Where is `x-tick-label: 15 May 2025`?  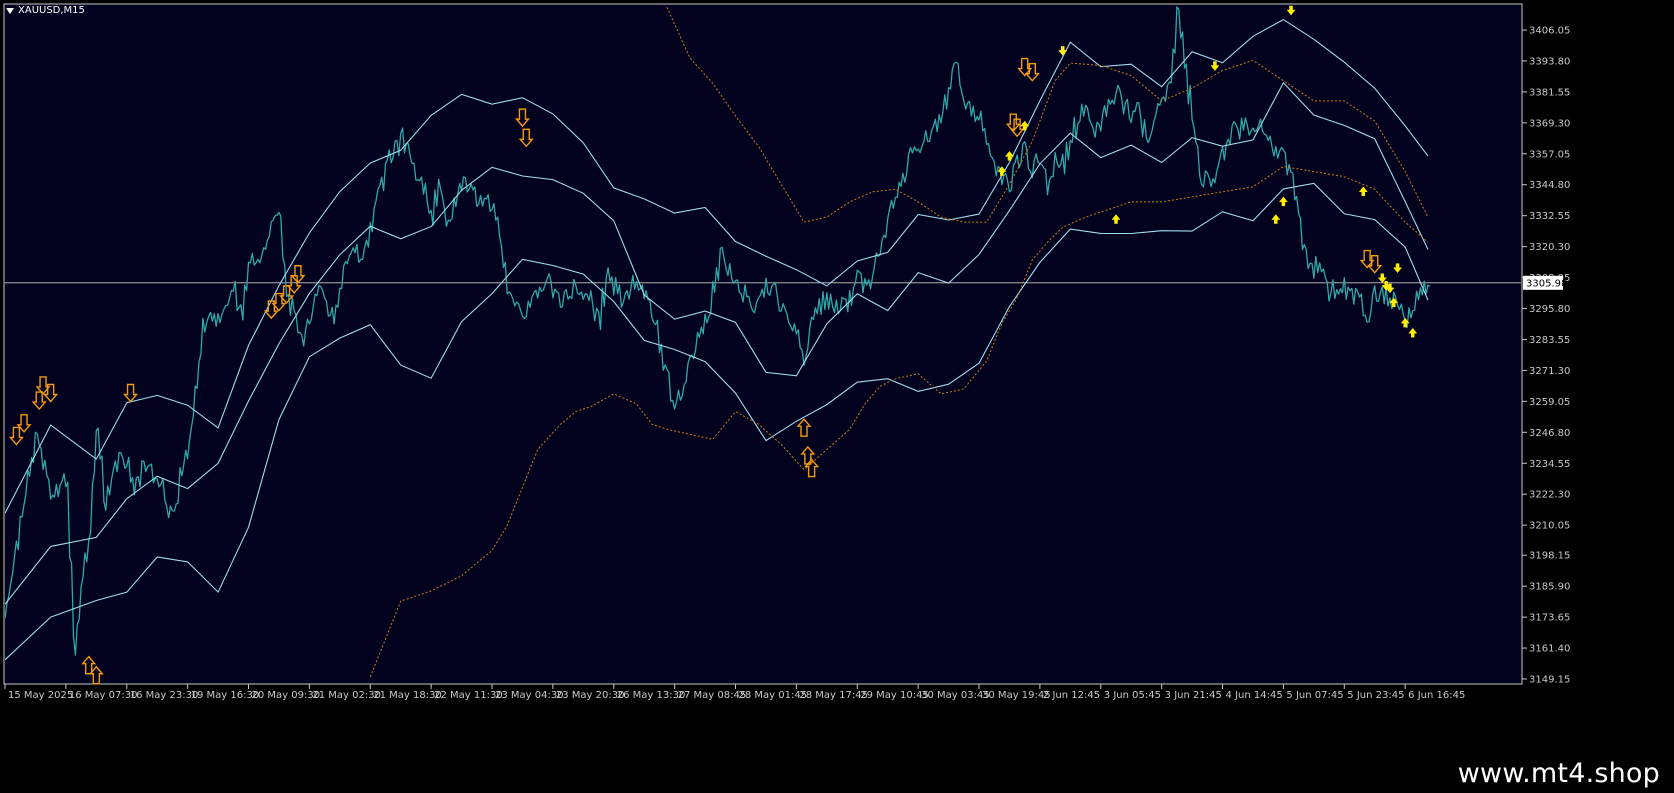
x-tick-label: 15 May 2025 is located at coordinates (40, 695).